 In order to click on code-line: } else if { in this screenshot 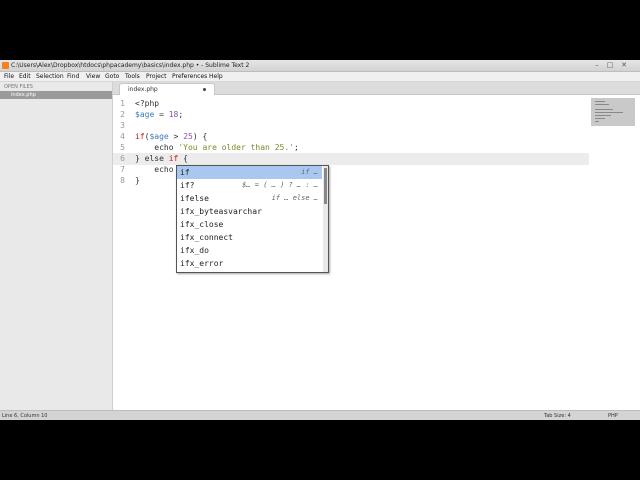, I will do `click(161, 158)`.